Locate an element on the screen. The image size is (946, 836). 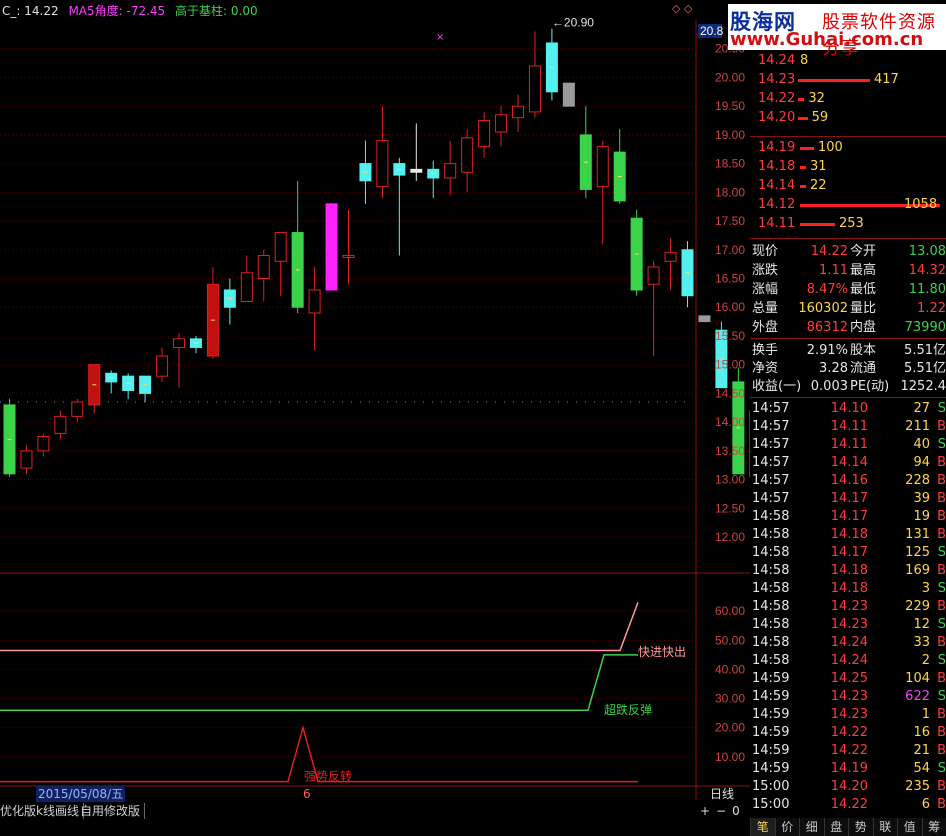
tick-price: 14.10 is located at coordinates (849, 408).